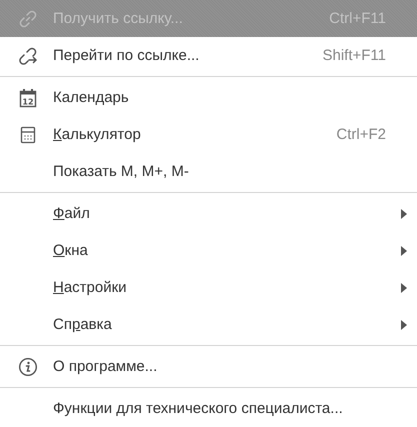 The width and height of the screenshot is (417, 427). Describe the element at coordinates (97, 134) in the screenshot. I see `menu-item-label: Калькулятор` at that location.